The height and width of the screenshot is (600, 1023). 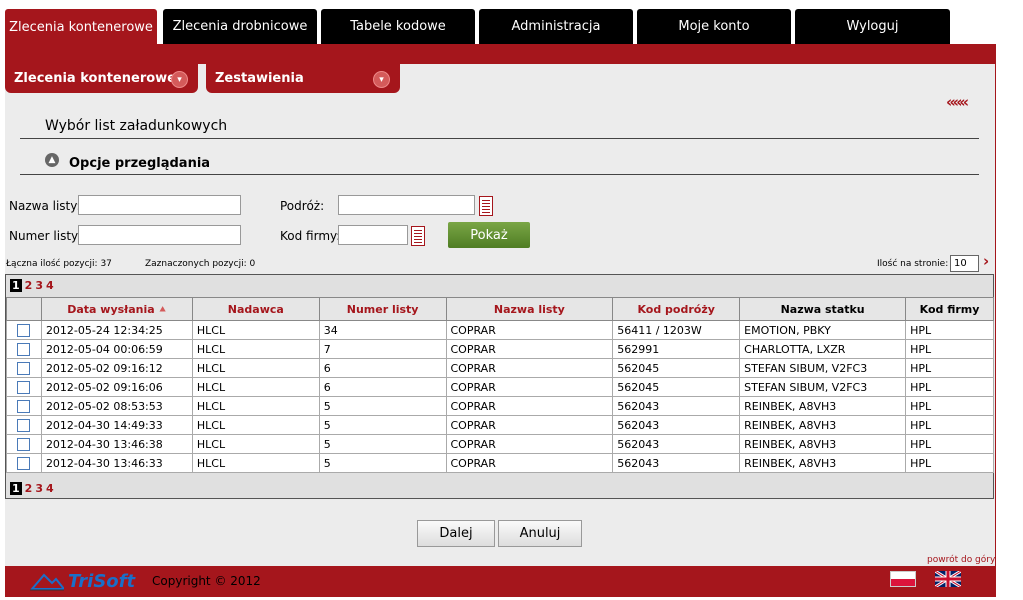 What do you see at coordinates (406, 205) in the screenshot?
I see `podroz-input` at bounding box center [406, 205].